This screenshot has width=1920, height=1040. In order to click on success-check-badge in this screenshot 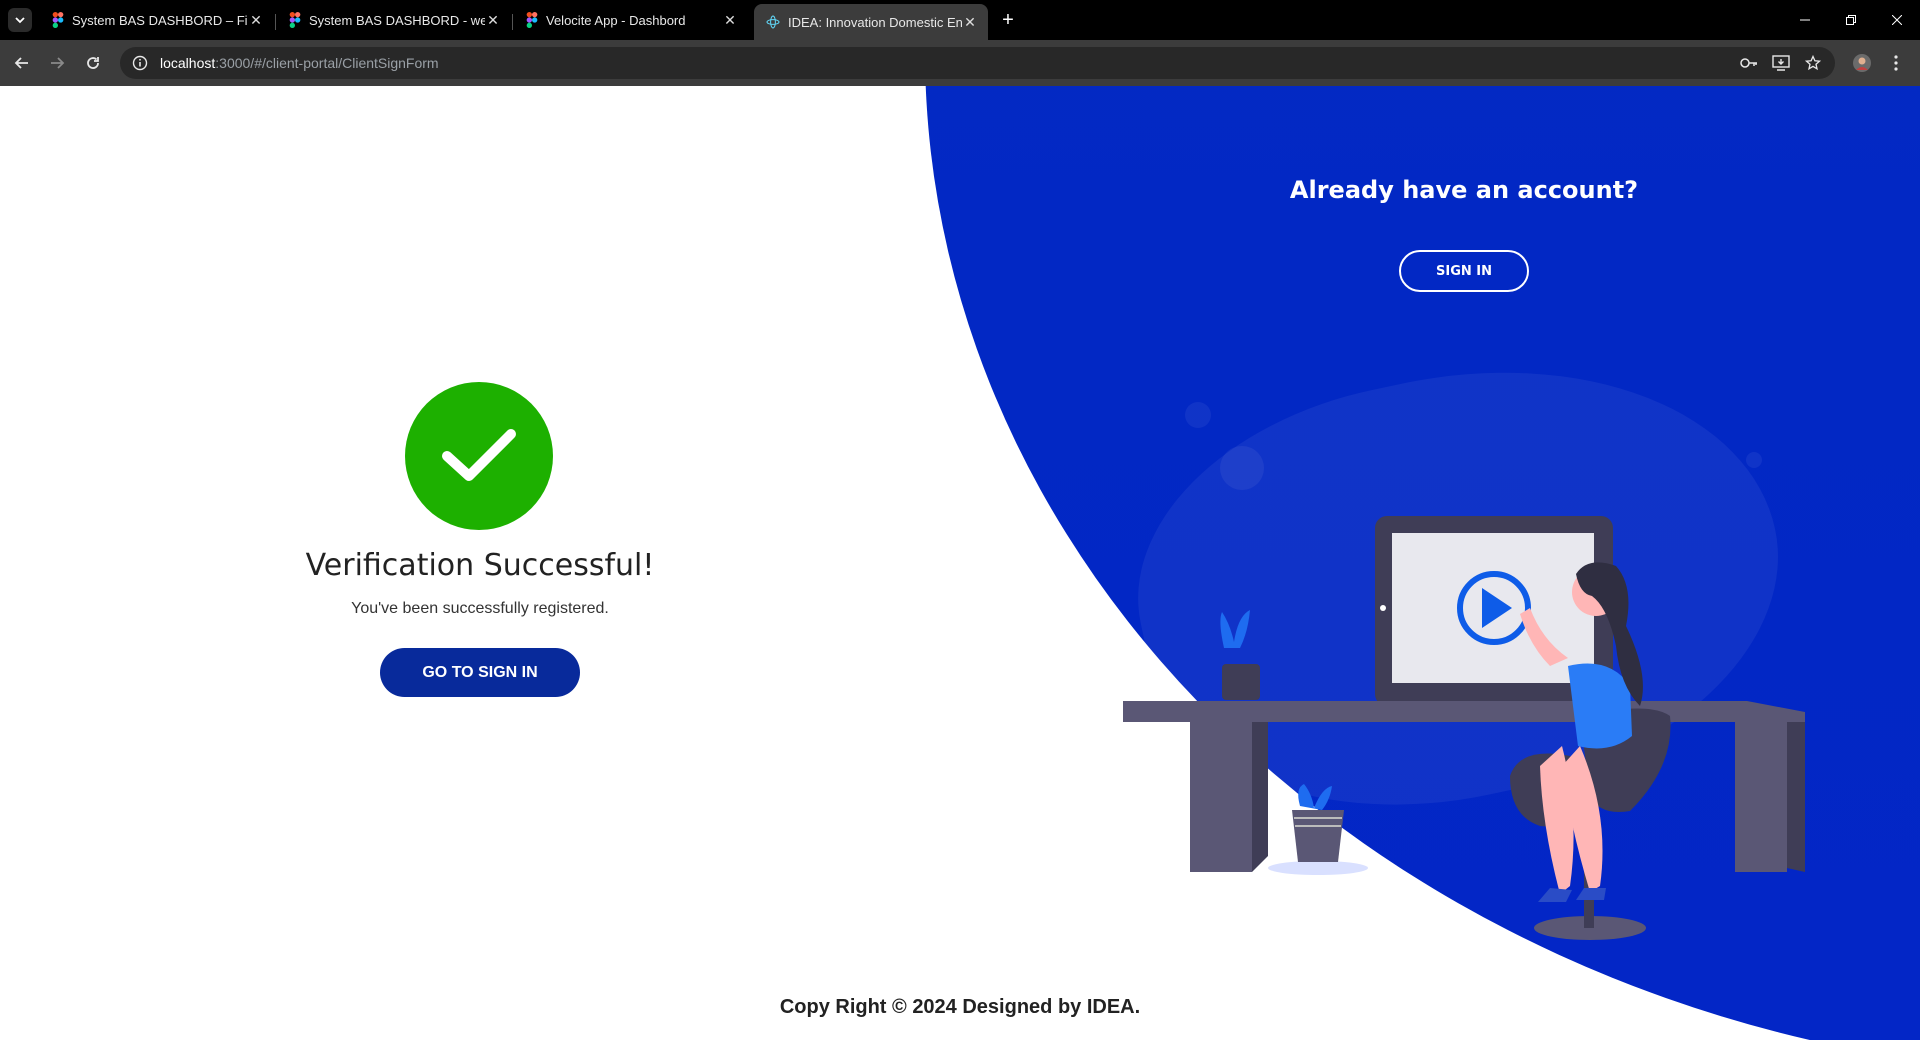, I will do `click(479, 456)`.